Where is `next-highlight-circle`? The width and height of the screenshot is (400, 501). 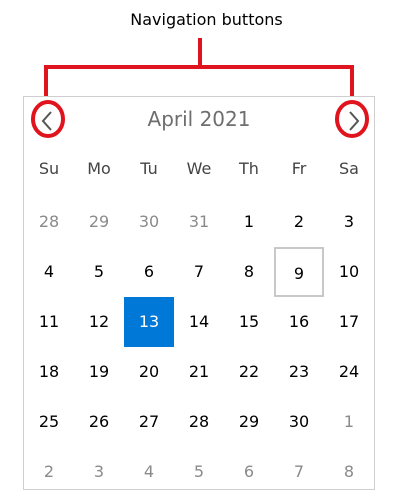
next-highlight-circle is located at coordinates (352, 119).